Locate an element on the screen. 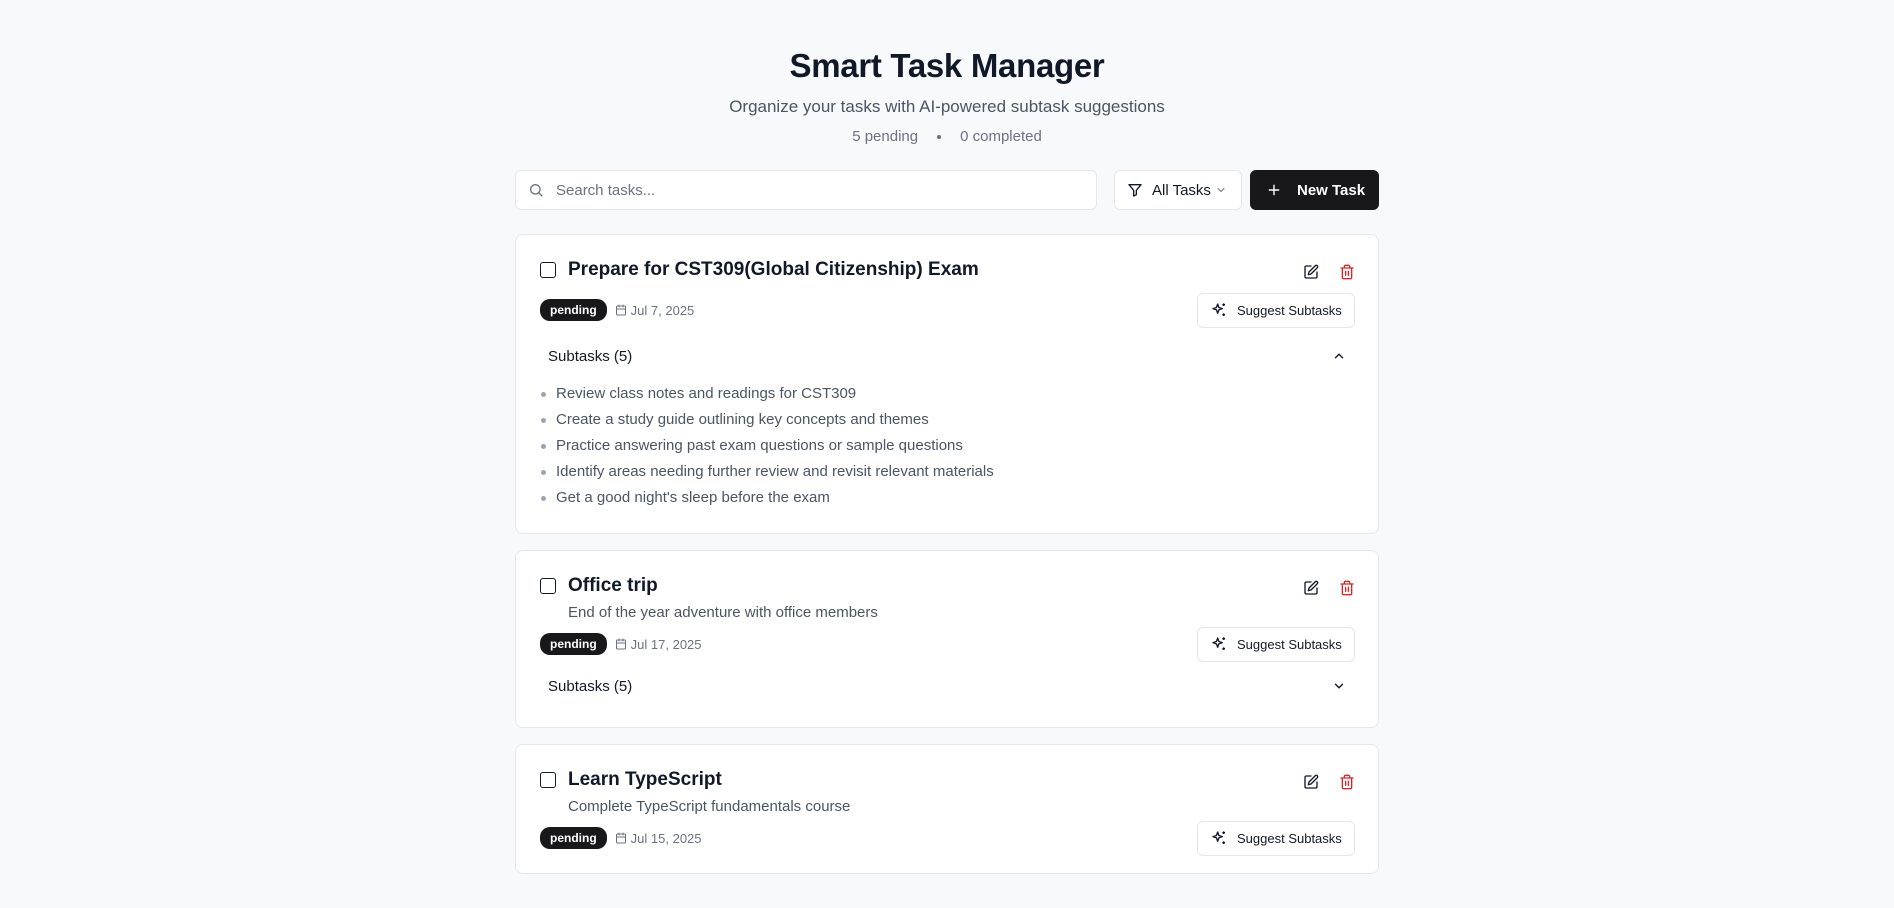  task-meta-left: pending Jul 15, 2025 is located at coordinates (621, 838).